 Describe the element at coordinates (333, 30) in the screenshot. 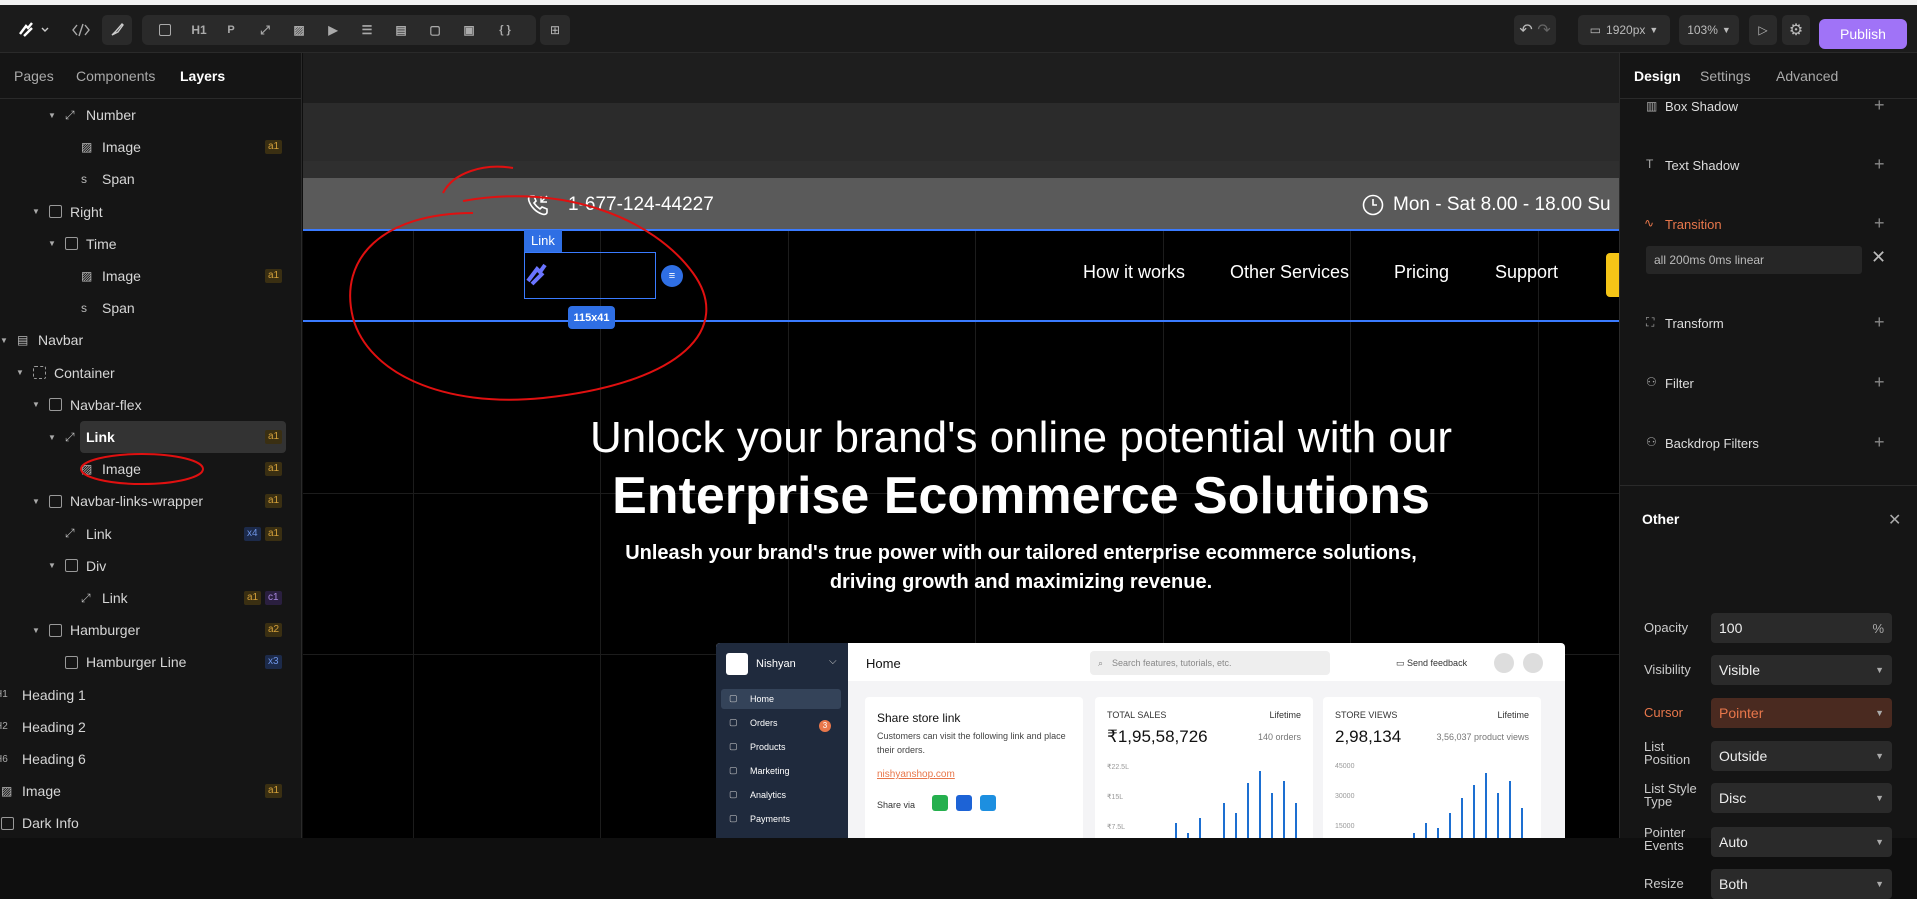

I see `video-tool-icon: ▶` at that location.